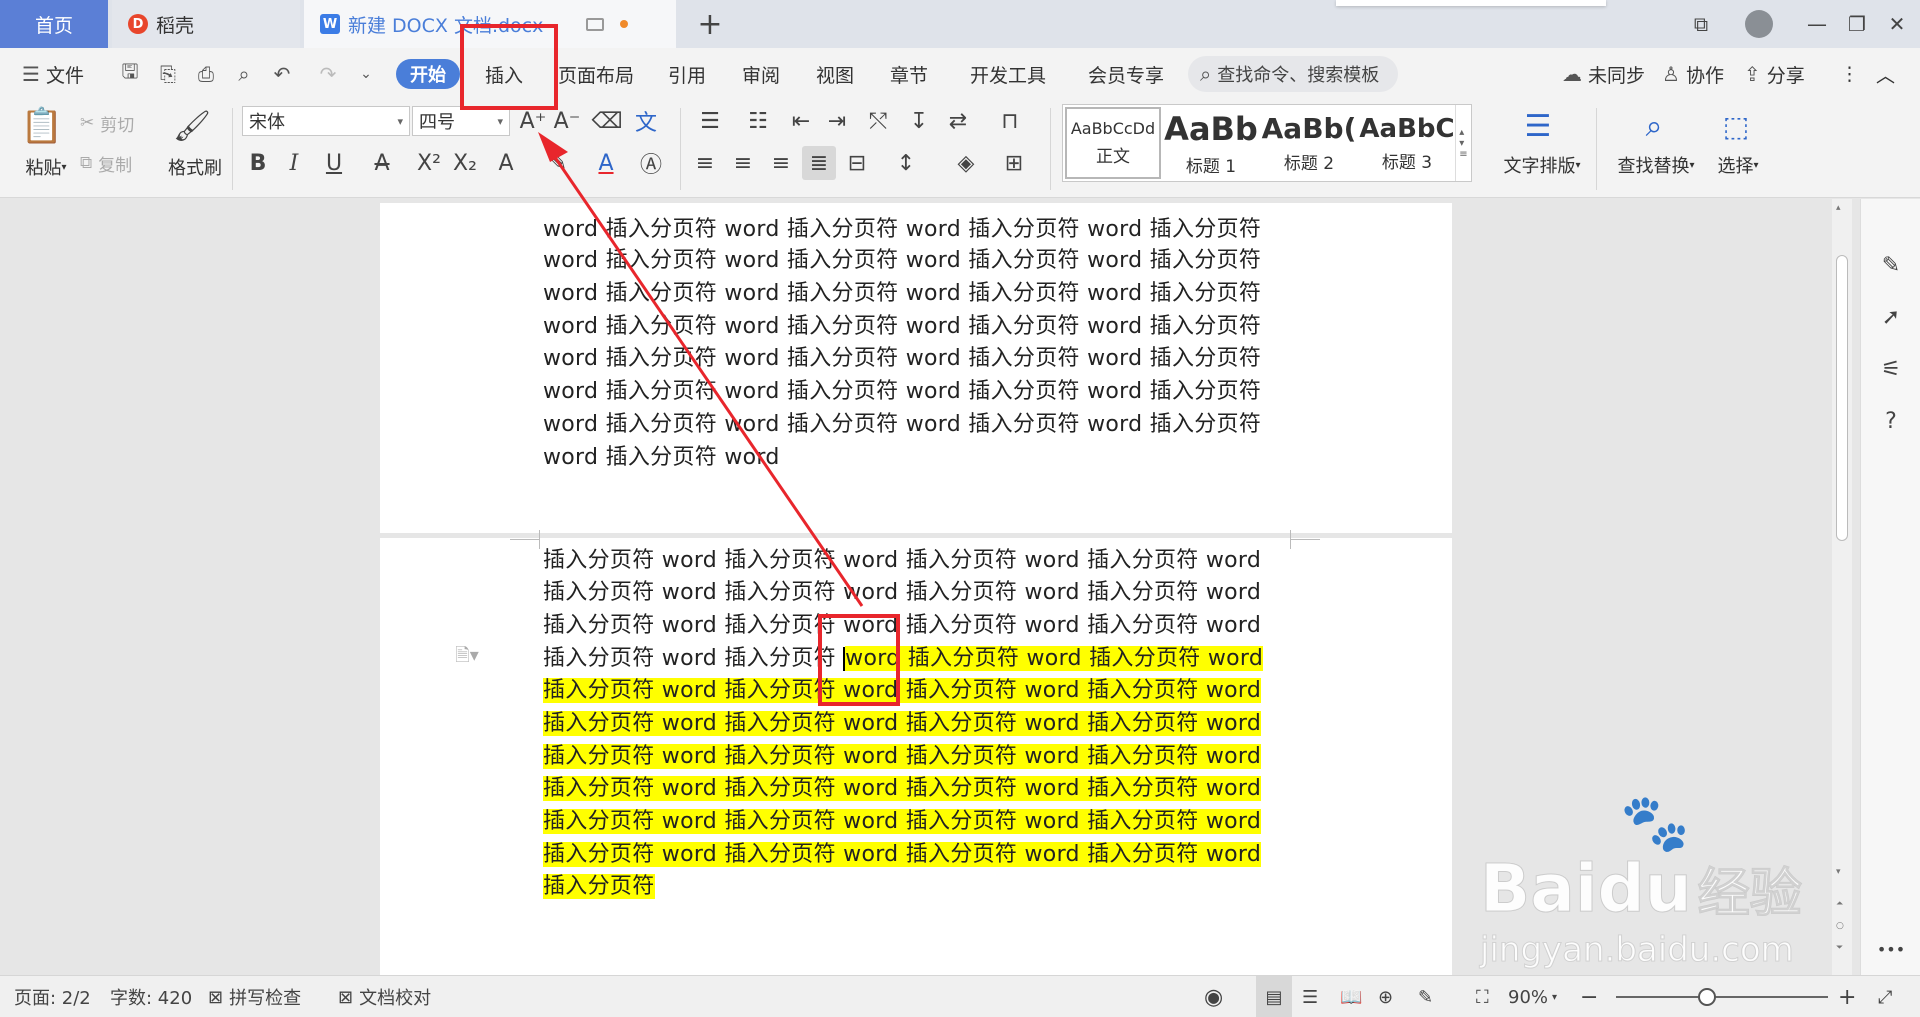  I want to click on text-layout-button: 文字排版 ▾, so click(1542, 165).